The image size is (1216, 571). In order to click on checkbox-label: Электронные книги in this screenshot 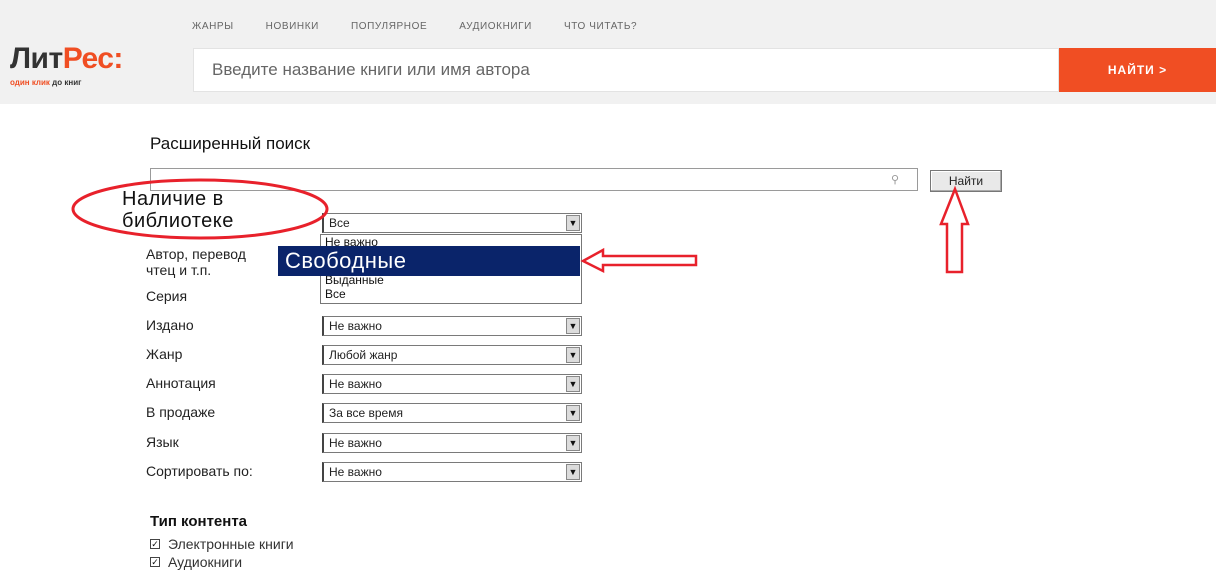, I will do `click(231, 544)`.